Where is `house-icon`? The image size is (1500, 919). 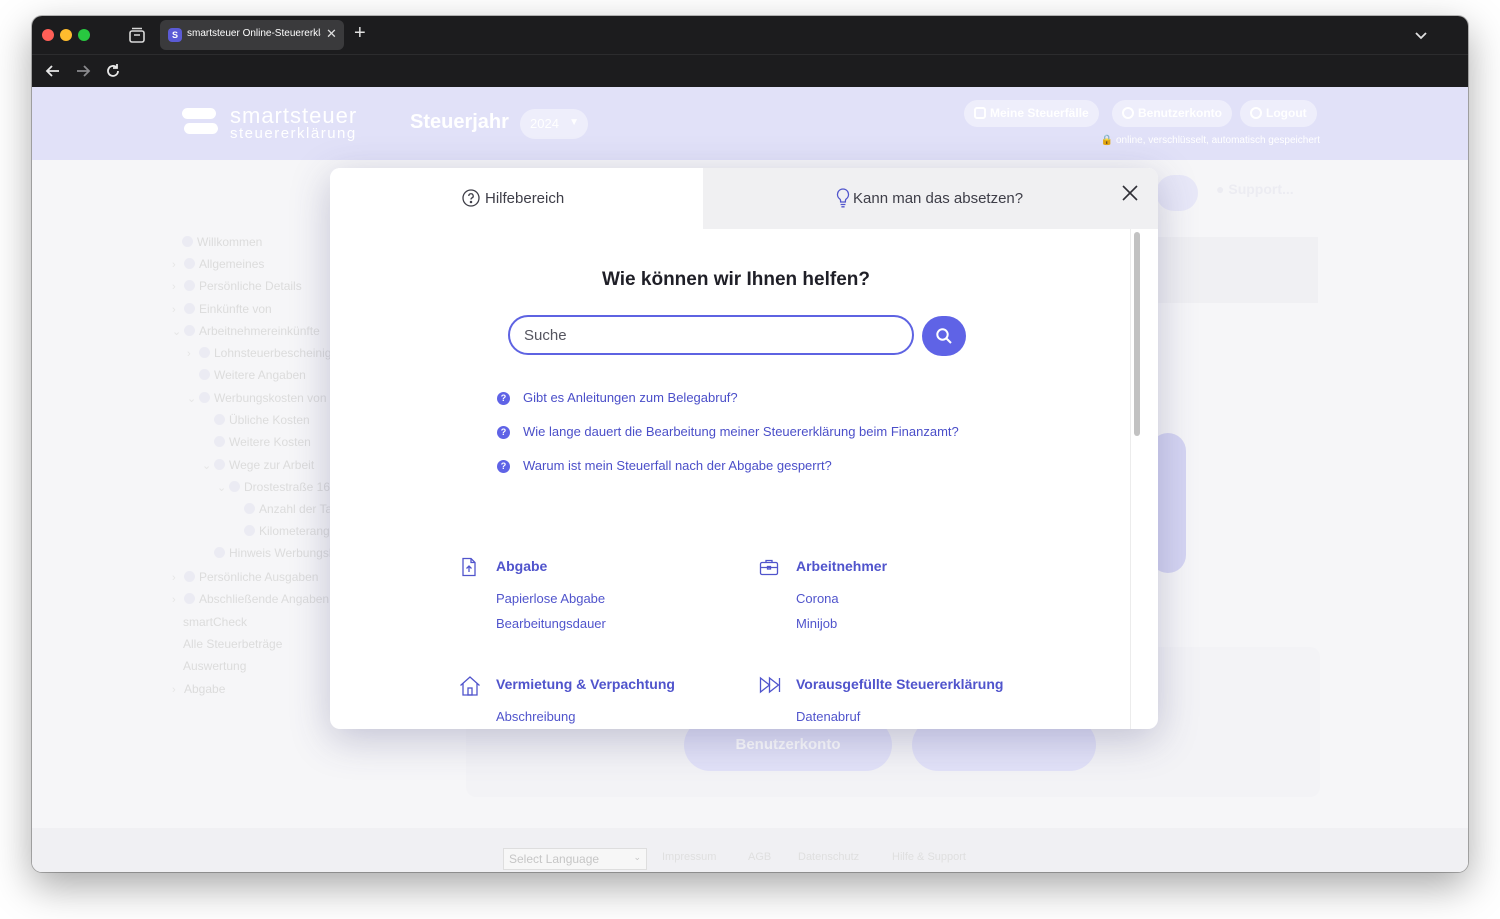
house-icon is located at coordinates (470, 686).